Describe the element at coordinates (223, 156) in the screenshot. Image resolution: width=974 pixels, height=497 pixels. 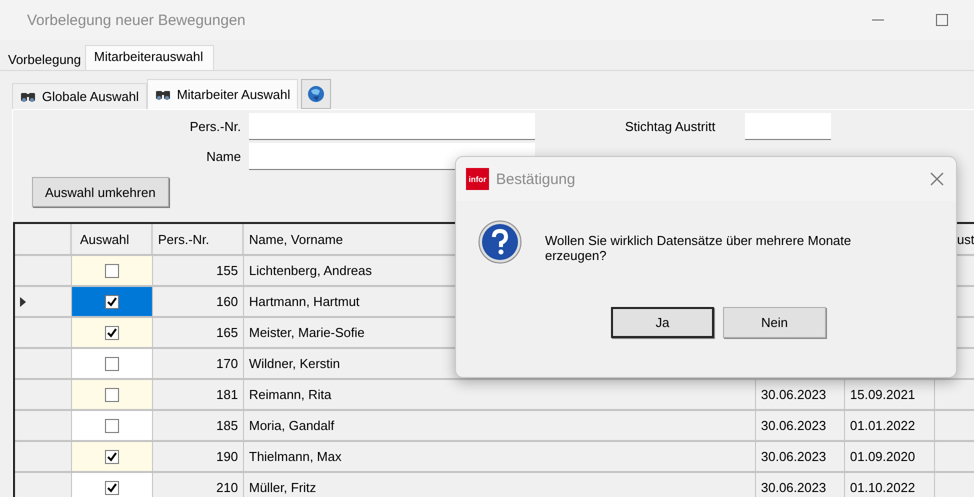
I see `field-label: Name` at that location.